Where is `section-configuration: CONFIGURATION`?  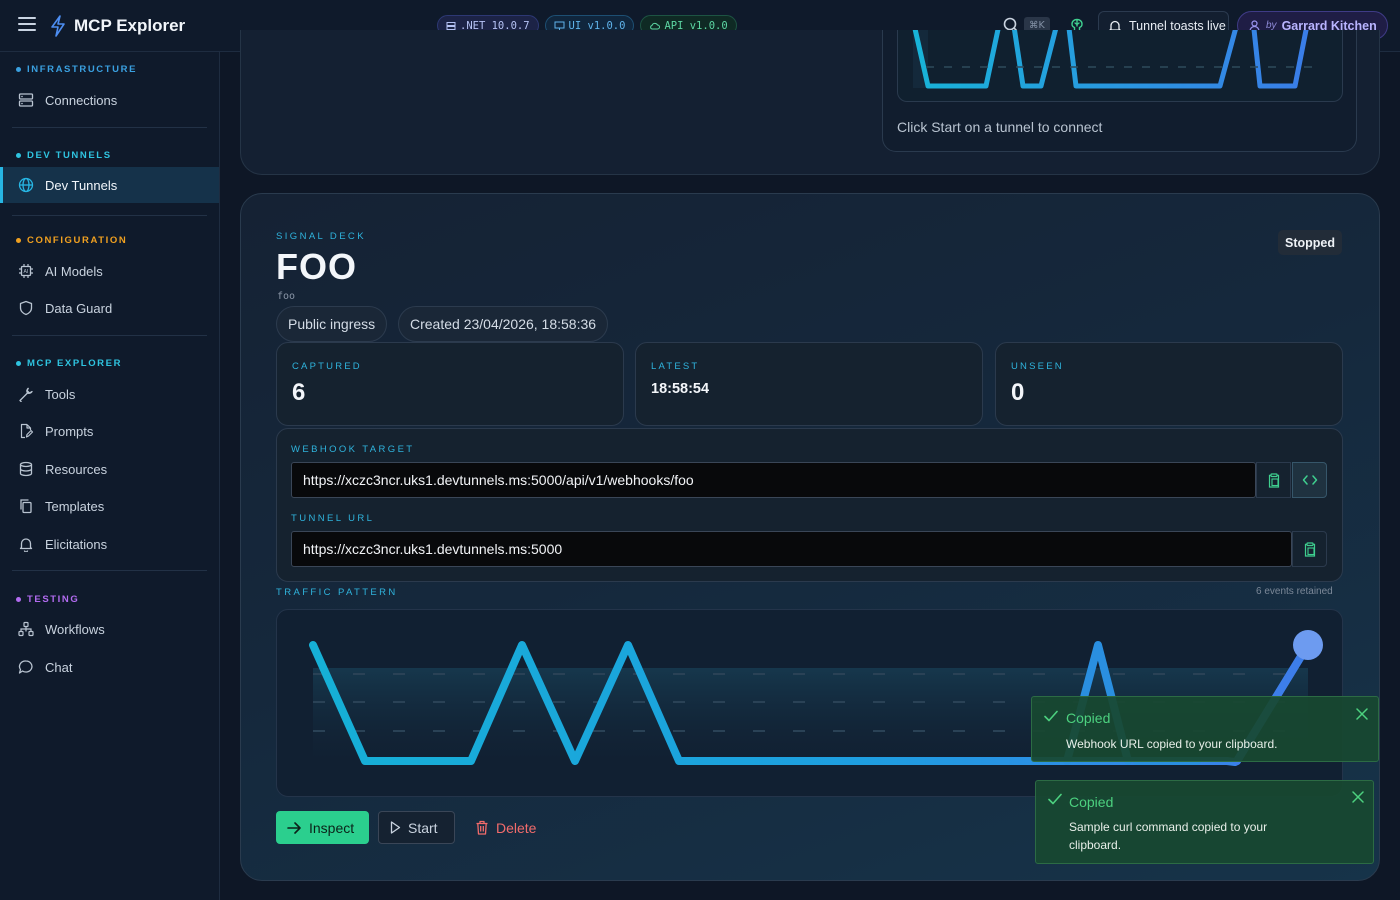
section-configuration: CONFIGURATION is located at coordinates (71, 240).